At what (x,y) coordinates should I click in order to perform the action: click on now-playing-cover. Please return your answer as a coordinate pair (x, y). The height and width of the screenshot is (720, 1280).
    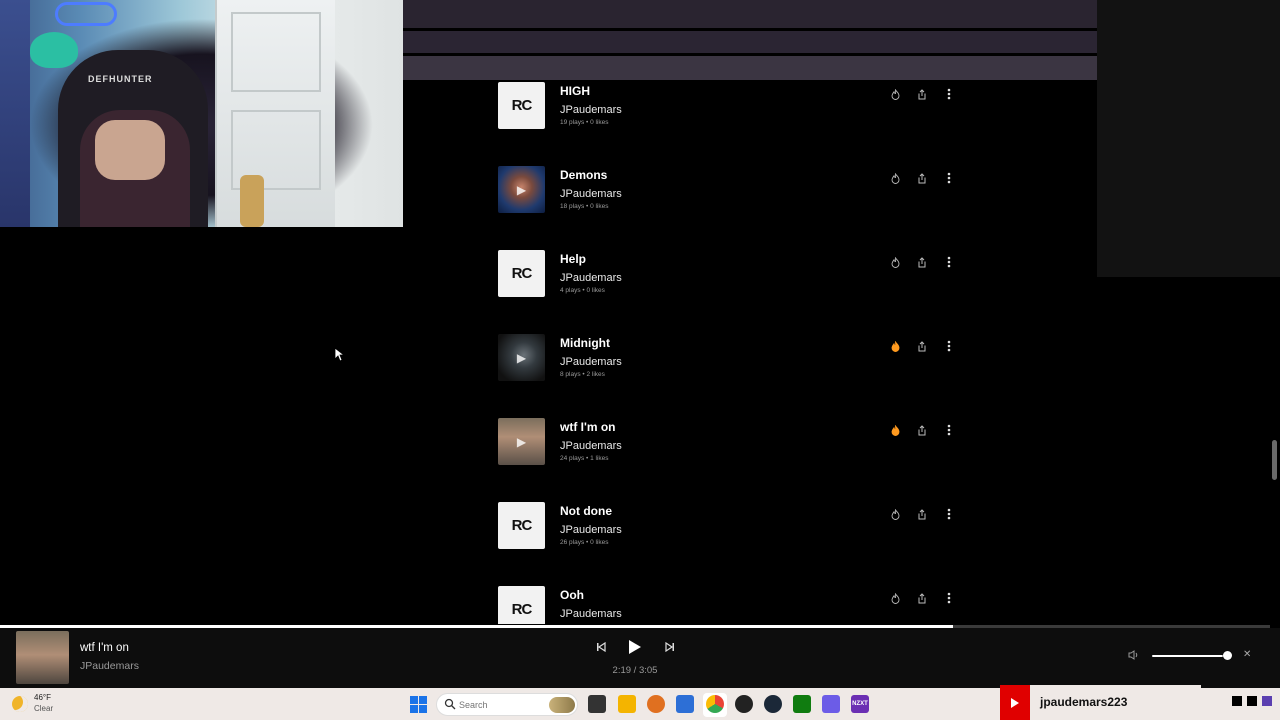
    Looking at the image, I should click on (42, 657).